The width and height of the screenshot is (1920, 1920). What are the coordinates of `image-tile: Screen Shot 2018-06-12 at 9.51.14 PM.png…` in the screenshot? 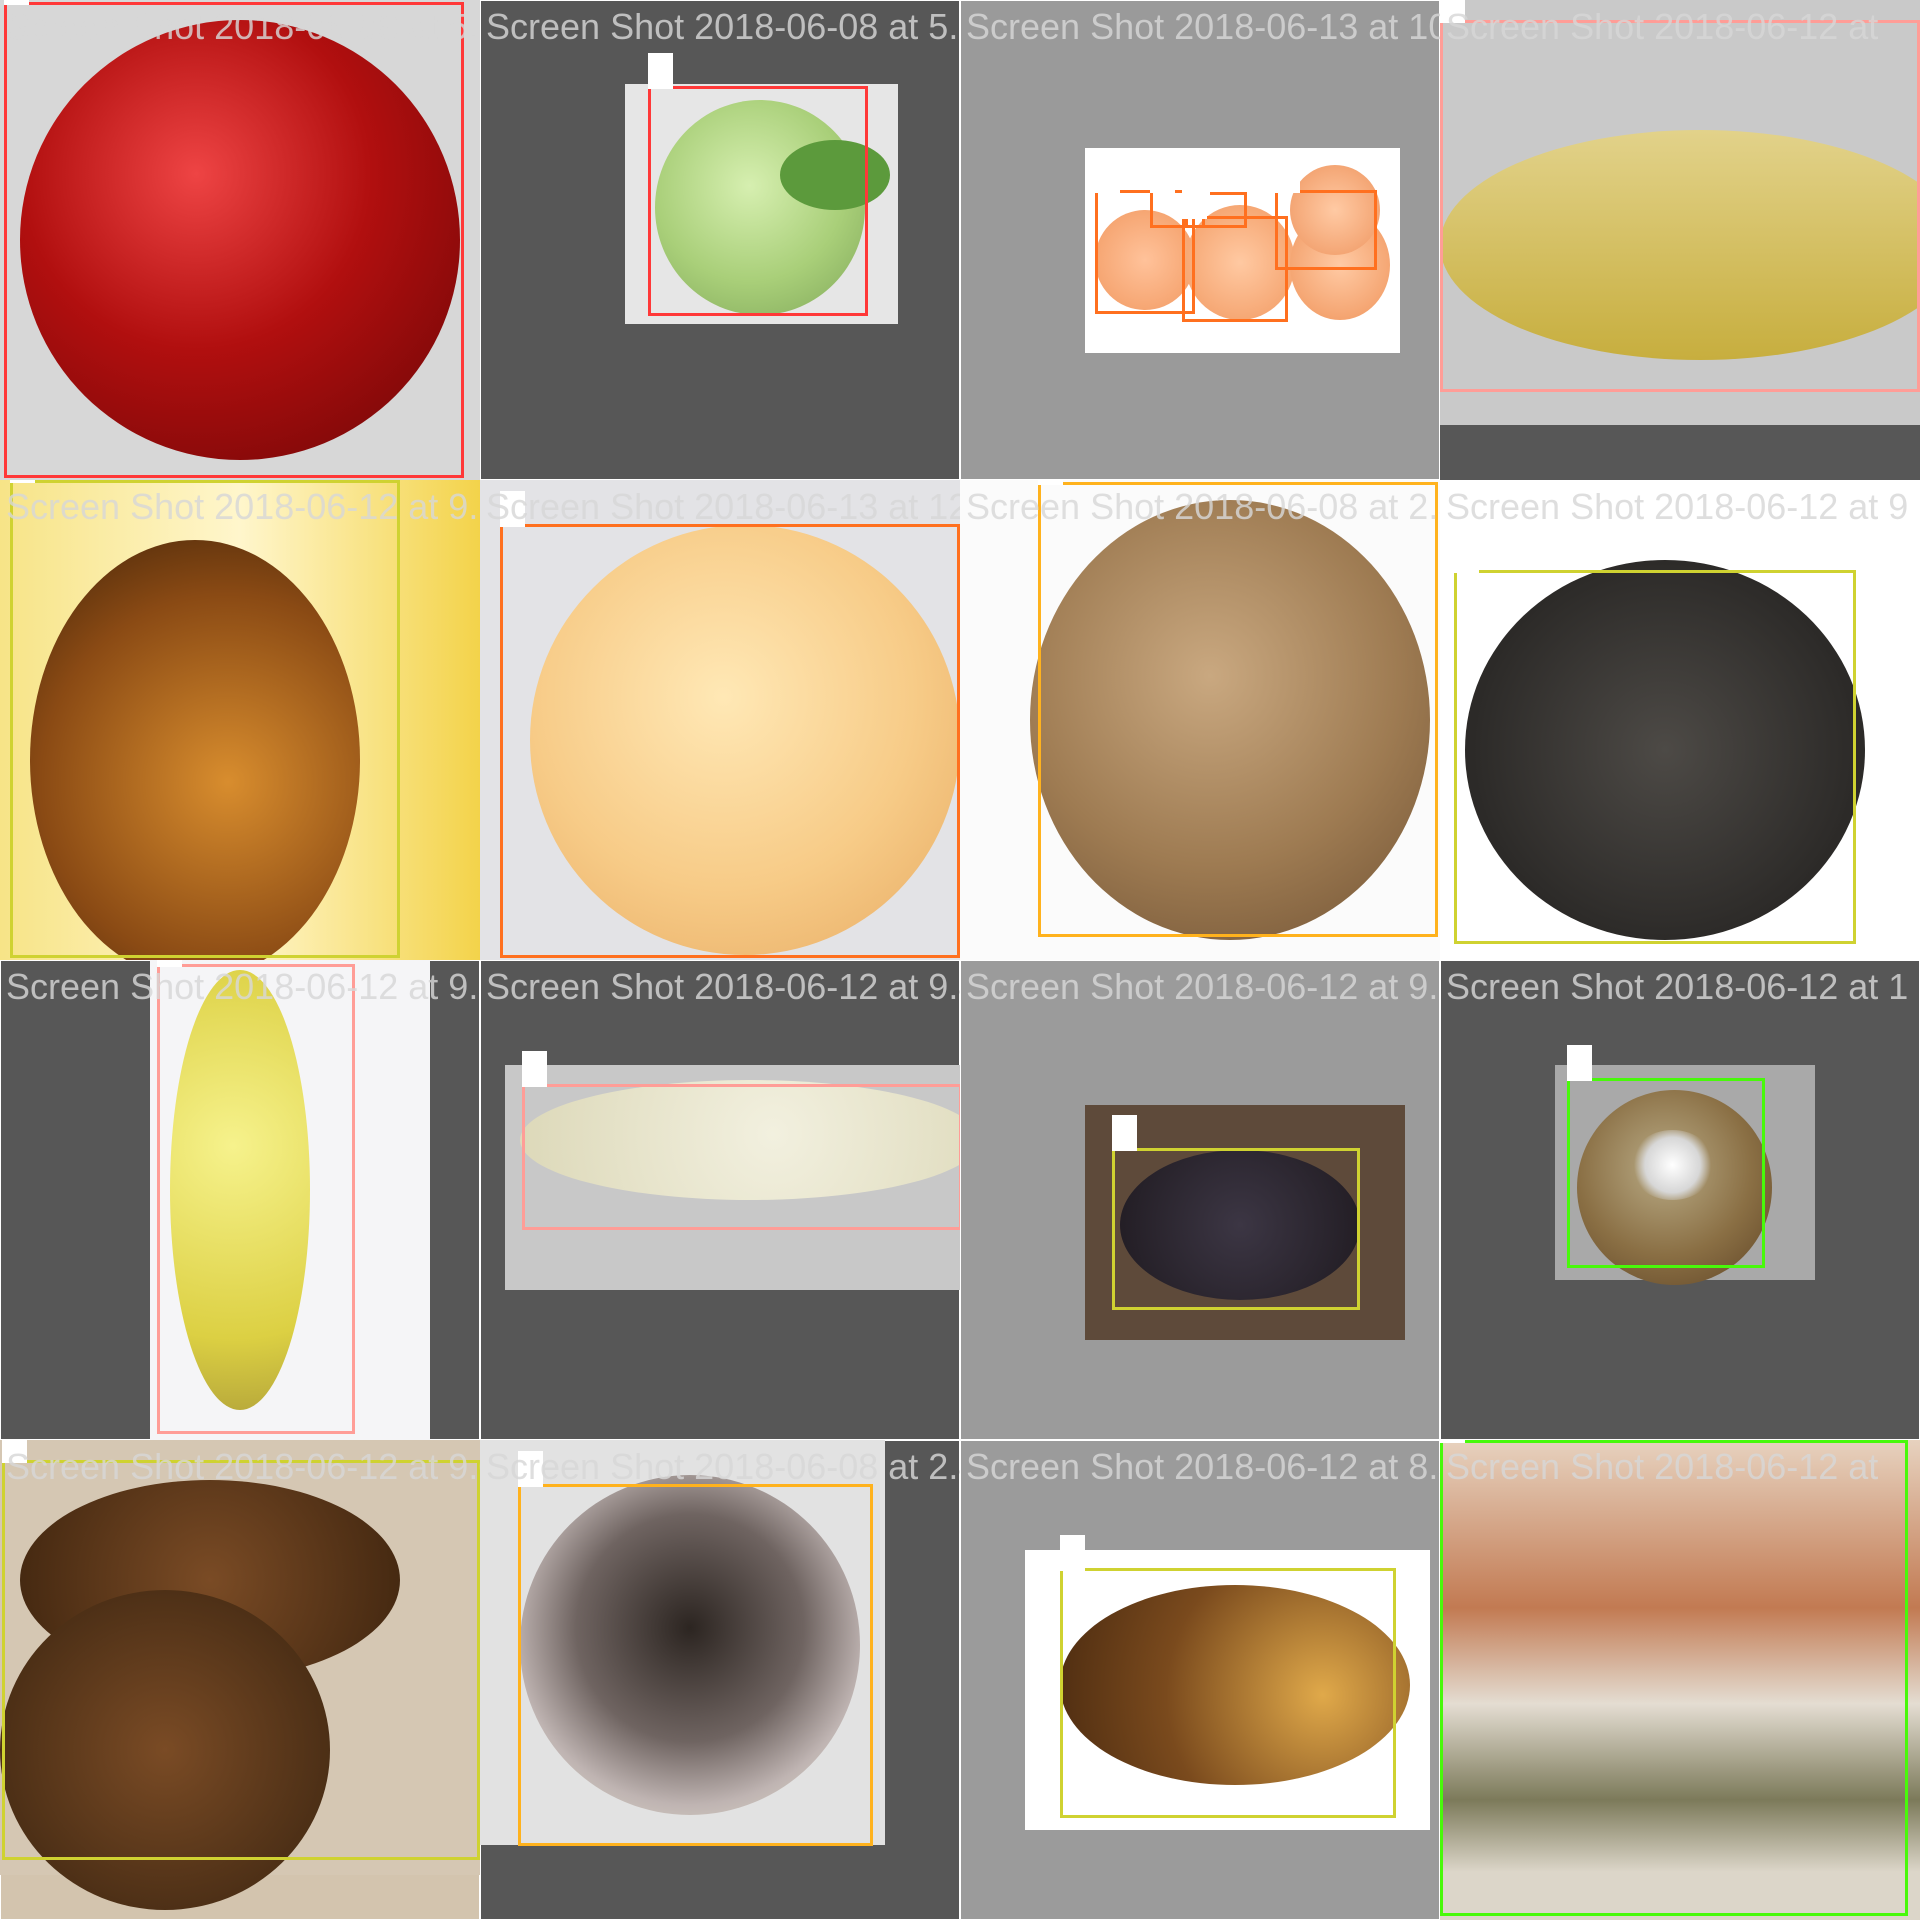 It's located at (240, 720).